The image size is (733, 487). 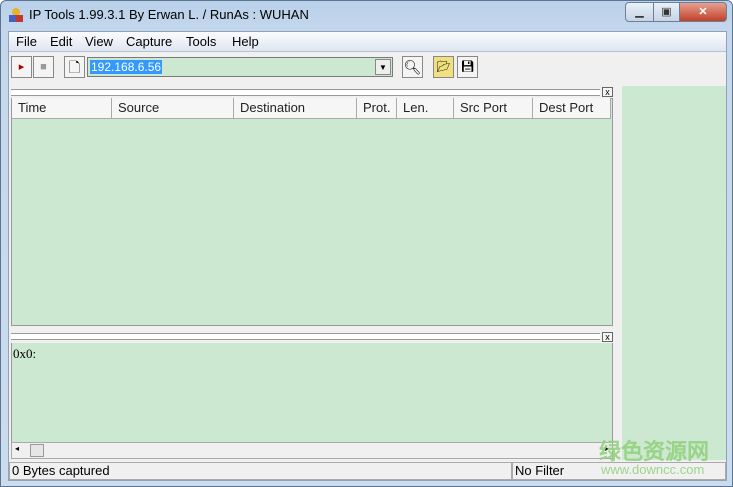 What do you see at coordinates (367, 42) in the screenshot?
I see `menu-bar: File Edit View Capture Tools Help` at bounding box center [367, 42].